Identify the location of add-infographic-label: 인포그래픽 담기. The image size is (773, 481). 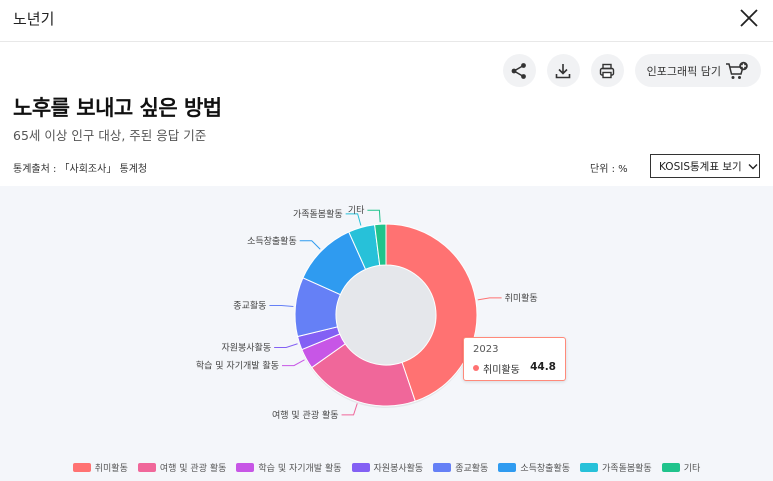
(683, 71).